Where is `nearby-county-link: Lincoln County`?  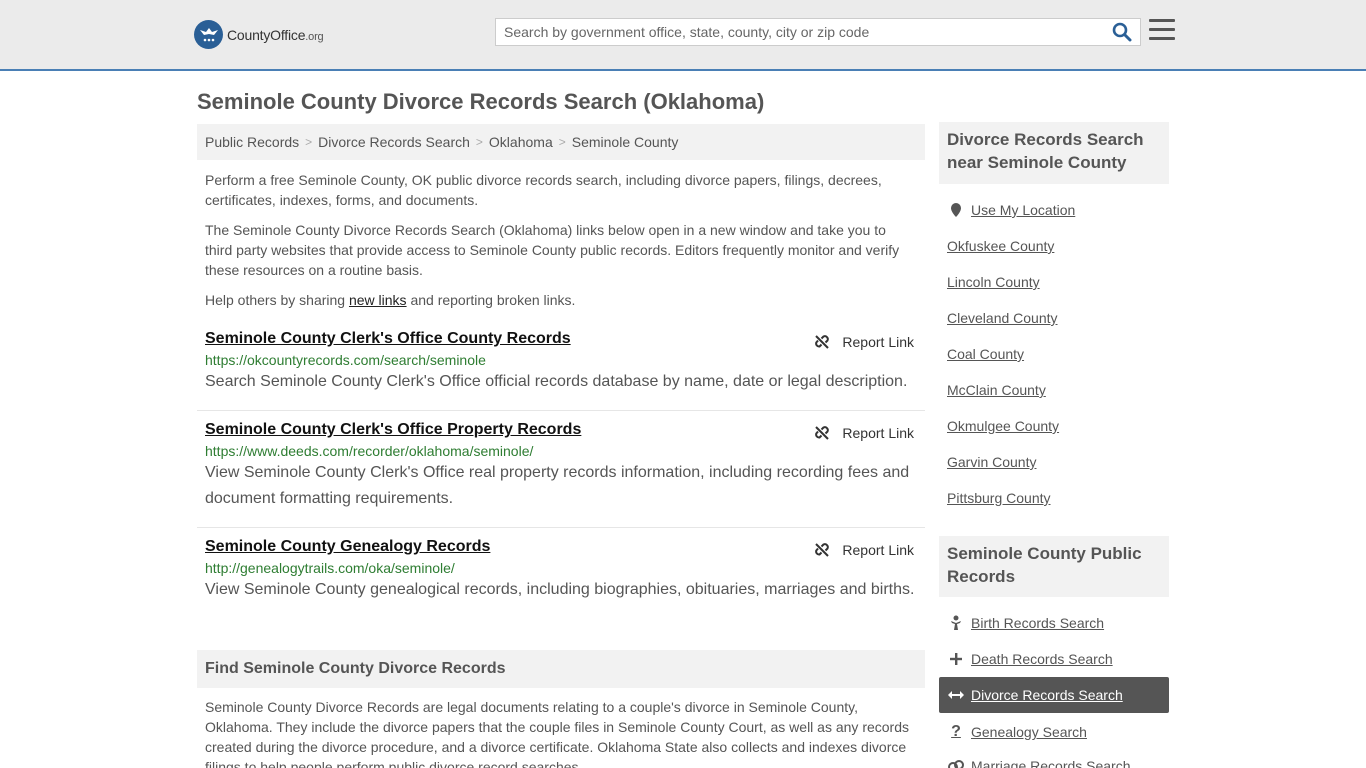
nearby-county-link: Lincoln County is located at coordinates (993, 282).